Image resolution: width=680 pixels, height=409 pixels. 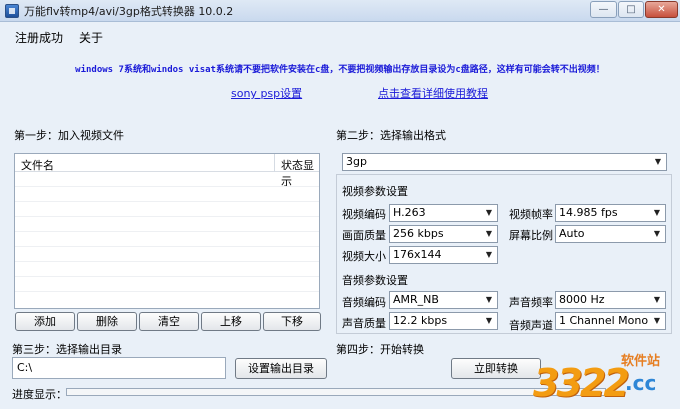 What do you see at coordinates (39, 394) in the screenshot?
I see `progress-label: 进度显示：` at bounding box center [39, 394].